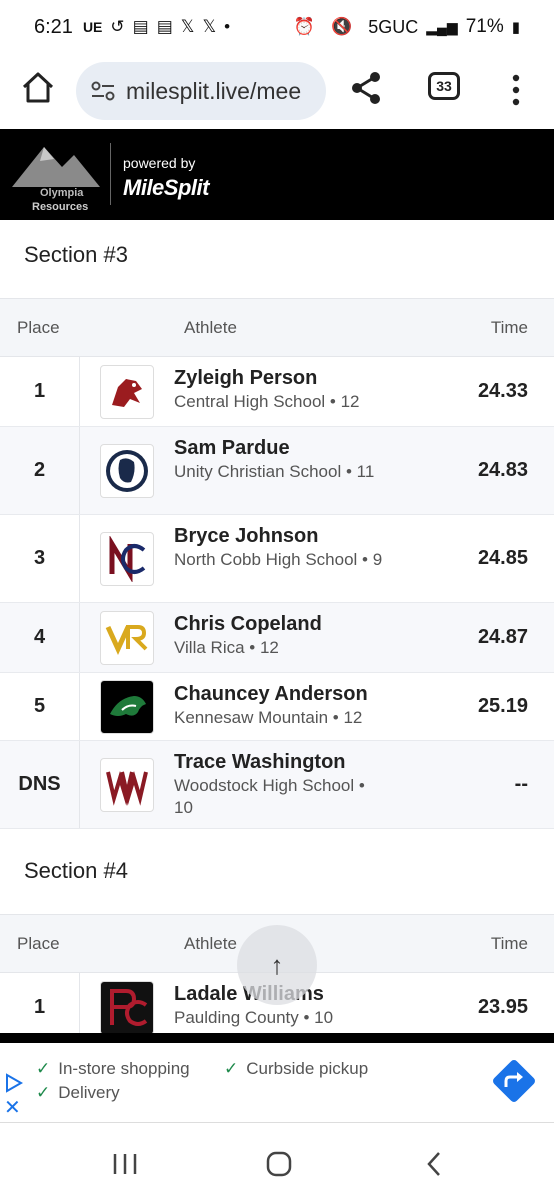  Describe the element at coordinates (444, 86) in the screenshot. I see `tab-switcher-button: 33` at that location.